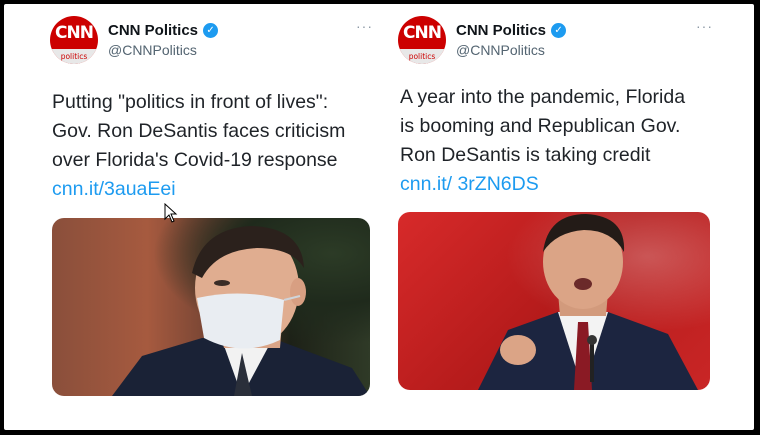  I want to click on tweet-link: cnn.it/ 3rZN6DS, so click(469, 184).